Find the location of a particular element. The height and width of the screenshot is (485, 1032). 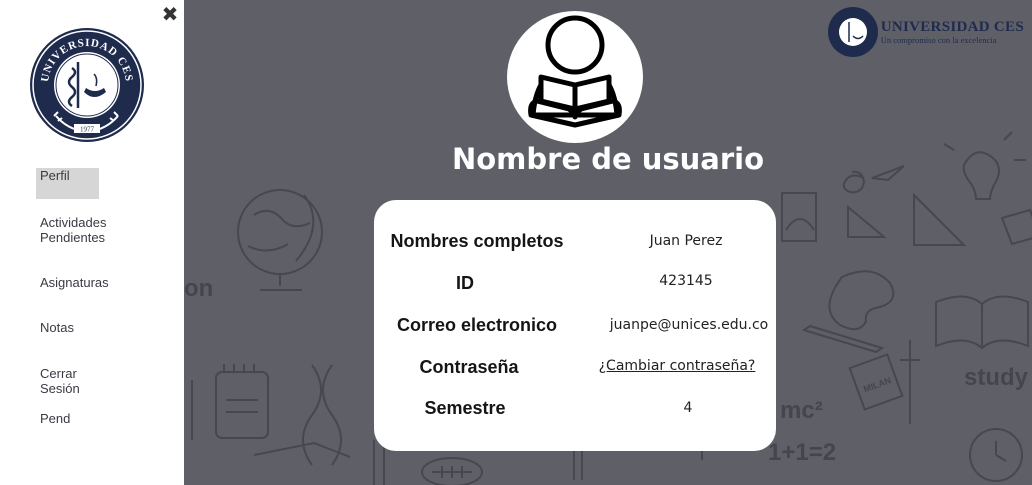

page-title: Nombre de usuario is located at coordinates (608, 159).